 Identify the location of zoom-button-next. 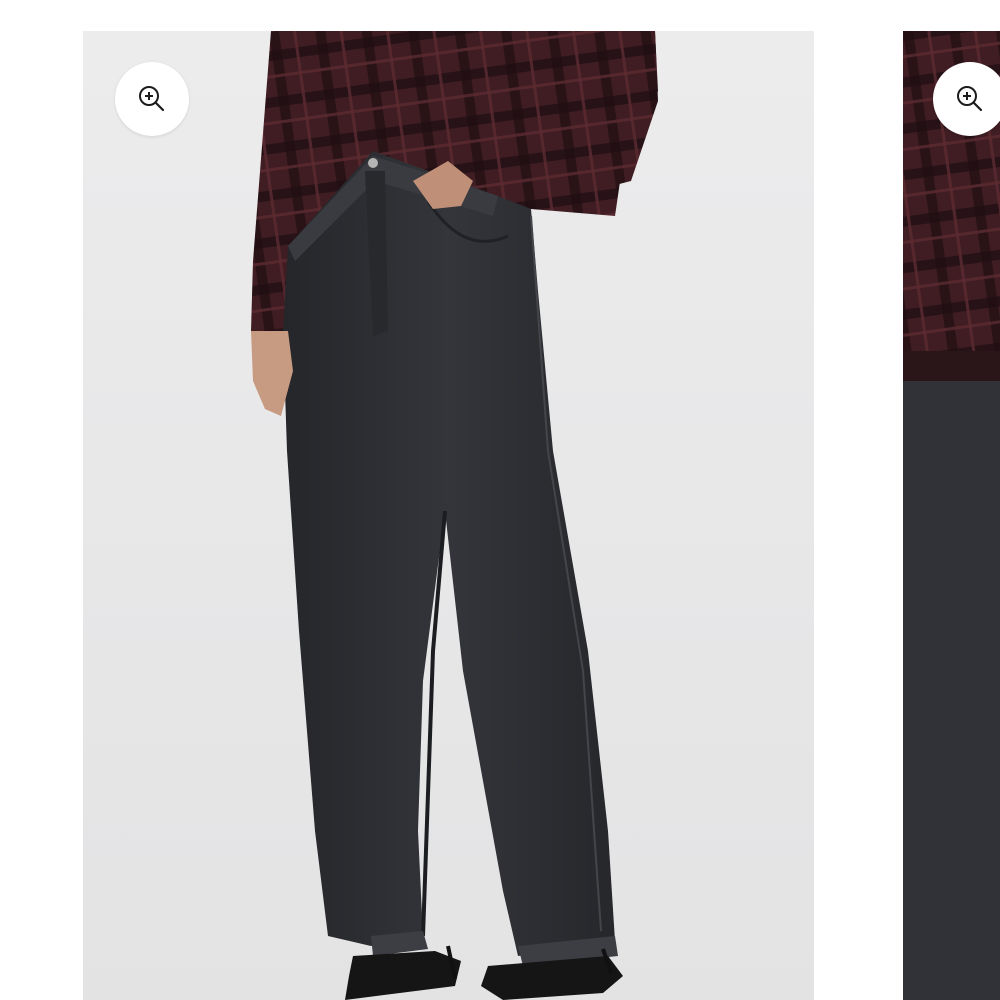
(966, 99).